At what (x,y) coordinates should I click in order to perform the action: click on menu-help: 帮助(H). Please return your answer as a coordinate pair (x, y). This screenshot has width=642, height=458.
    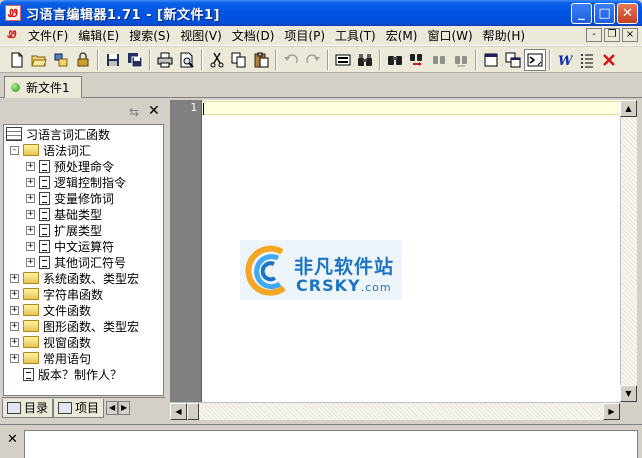
    Looking at the image, I should click on (504, 36).